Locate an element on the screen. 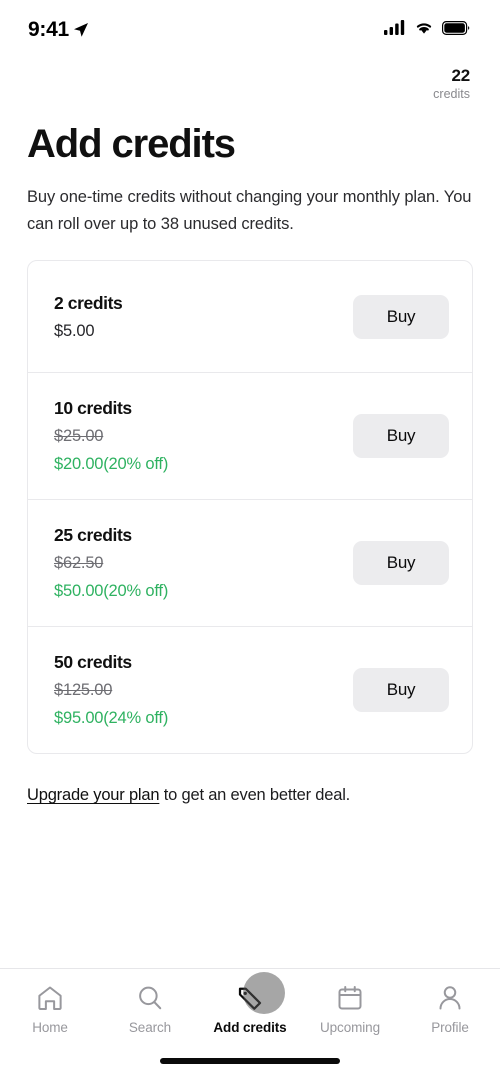  status-bar-right is located at coordinates (427, 30).